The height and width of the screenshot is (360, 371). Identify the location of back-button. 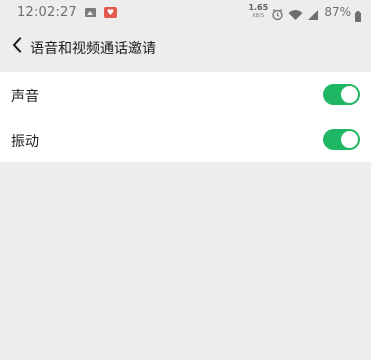
(17, 47).